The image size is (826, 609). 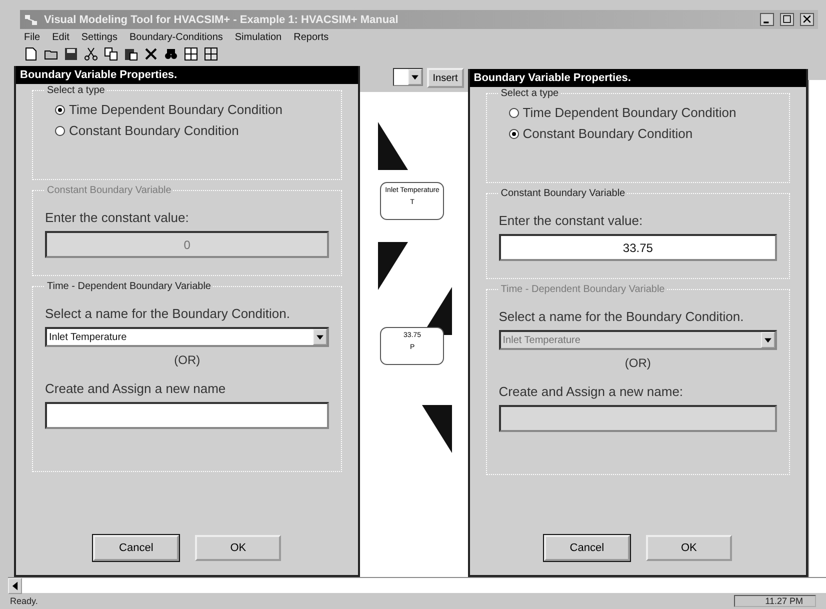 I want to click on name-dropdown: Inlet Temperature, so click(x=187, y=337).